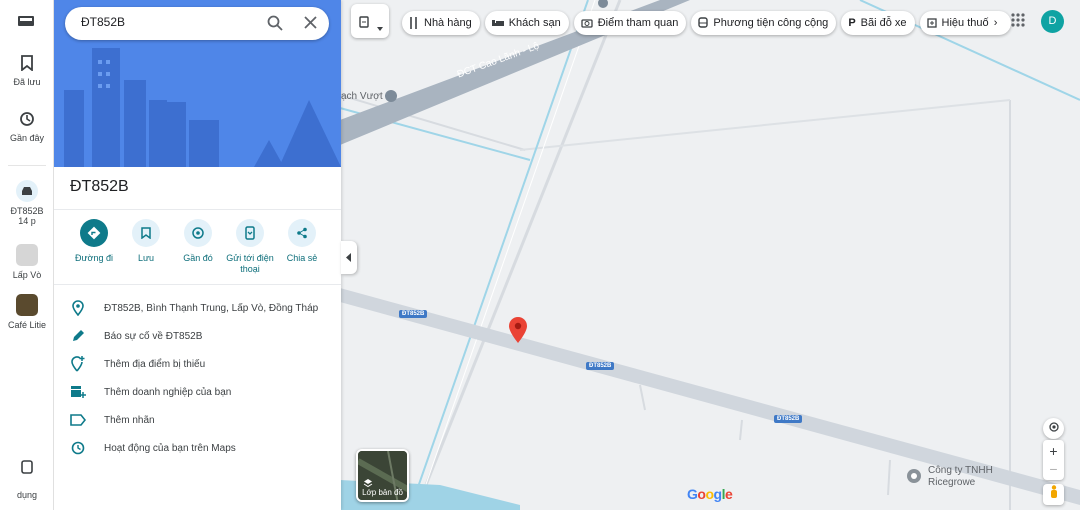 The width and height of the screenshot is (1080, 510). I want to click on phone-icon, so click(27, 468).